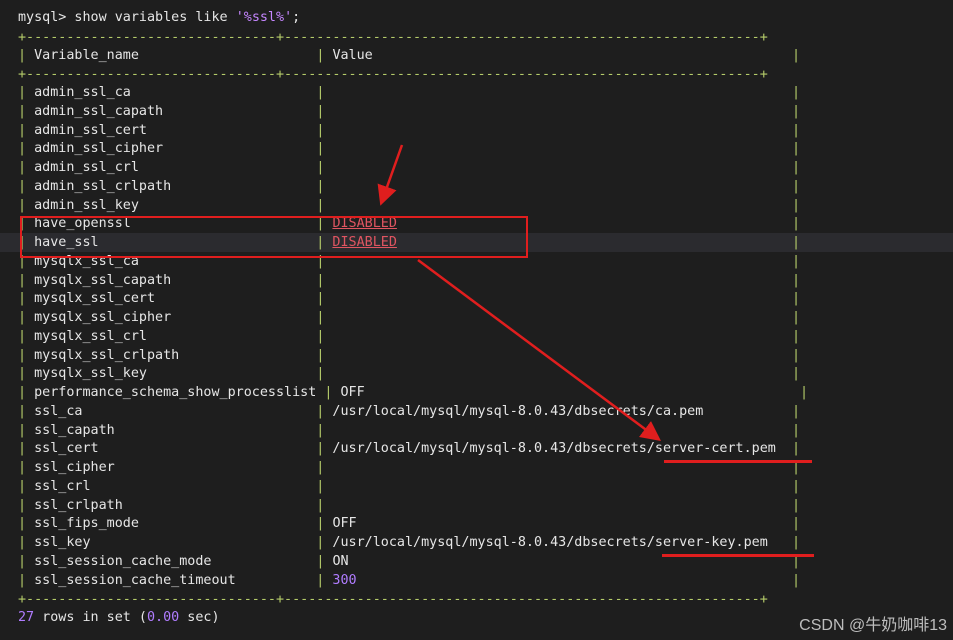 The width and height of the screenshot is (953, 640). What do you see at coordinates (103, 317) in the screenshot?
I see `variable-name-cell: mysqlx_ssl_cipher` at bounding box center [103, 317].